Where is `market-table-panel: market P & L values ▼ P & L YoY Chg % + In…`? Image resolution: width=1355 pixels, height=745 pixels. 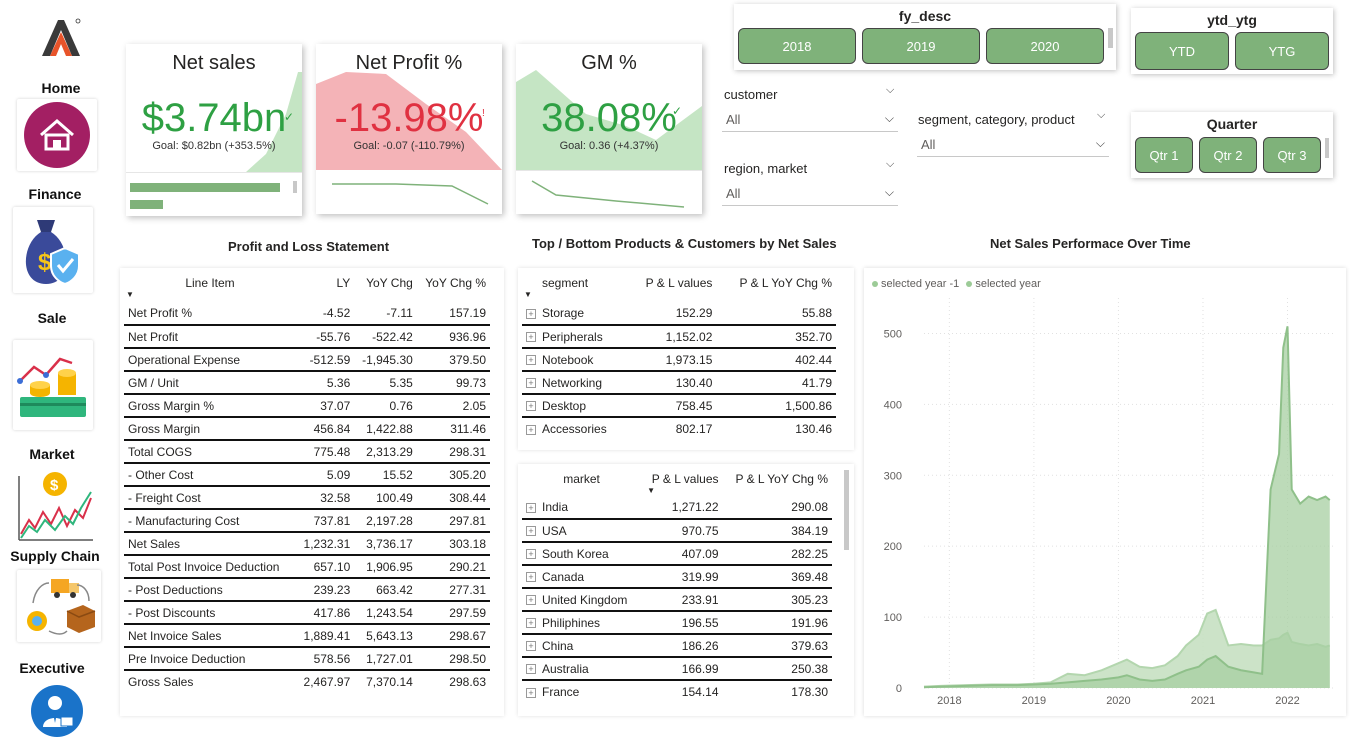
market-table-panel: market P & L values ▼ P & L YoY Chg % + In… is located at coordinates (686, 590).